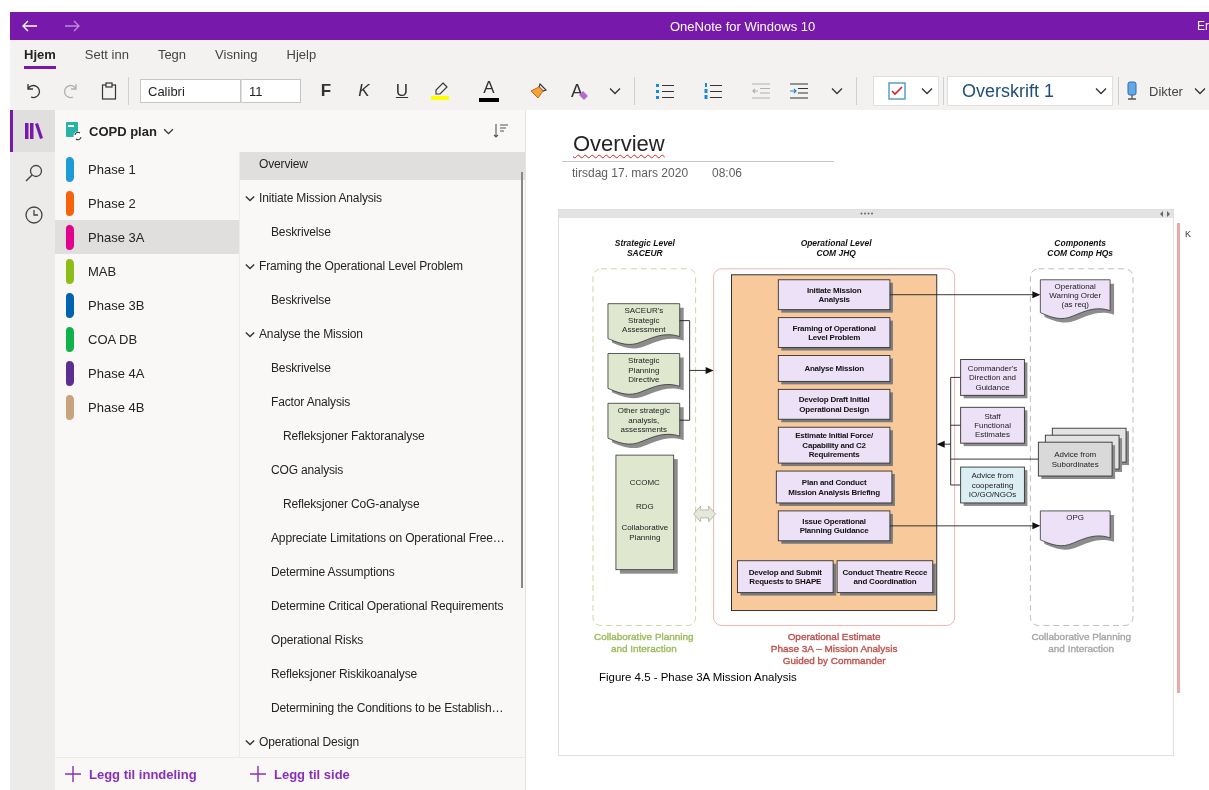 This screenshot has width=1209, height=790. Describe the element at coordinates (271, 91) in the screenshot. I see `font-size-field: 11` at that location.